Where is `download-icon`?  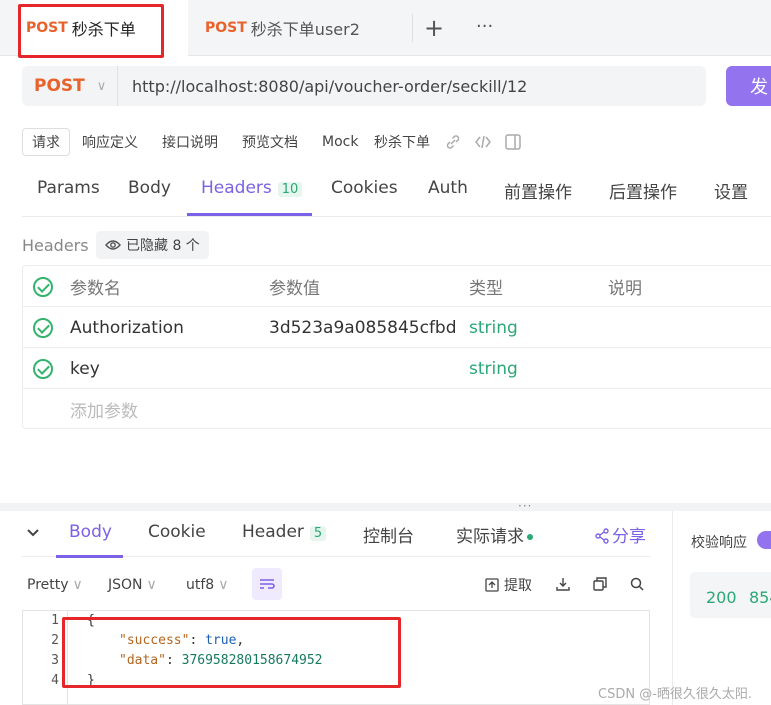
download-icon is located at coordinates (563, 584).